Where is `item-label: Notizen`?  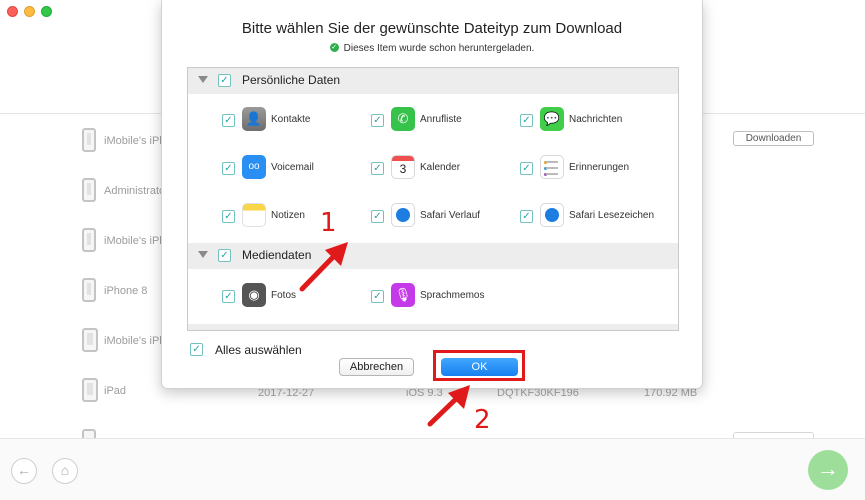
item-label: Notizen is located at coordinates (288, 215).